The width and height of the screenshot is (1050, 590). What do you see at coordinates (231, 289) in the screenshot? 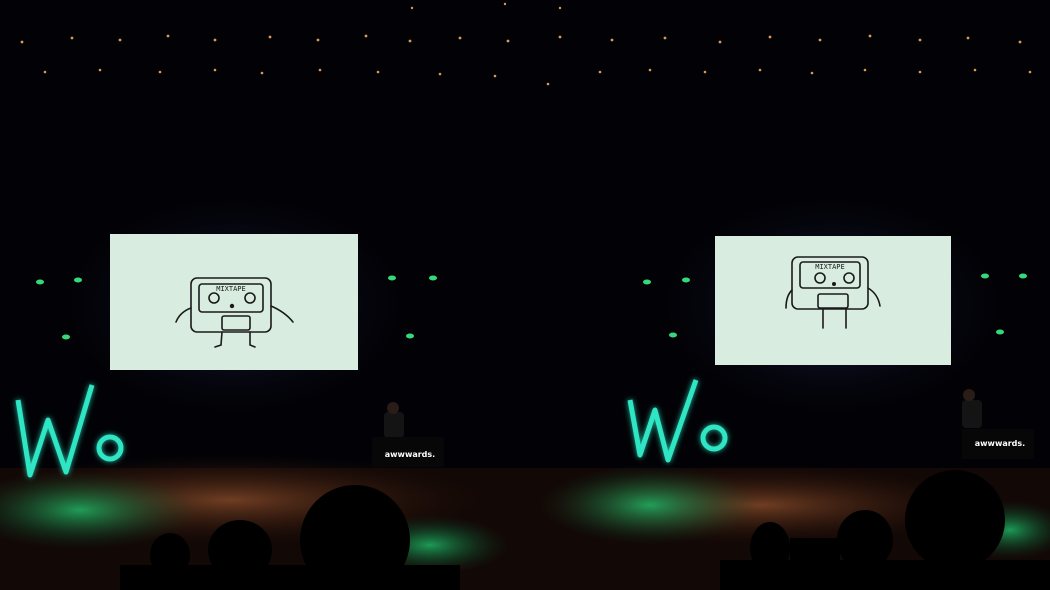
I see `cassette-label-left: MIXTAPE` at bounding box center [231, 289].